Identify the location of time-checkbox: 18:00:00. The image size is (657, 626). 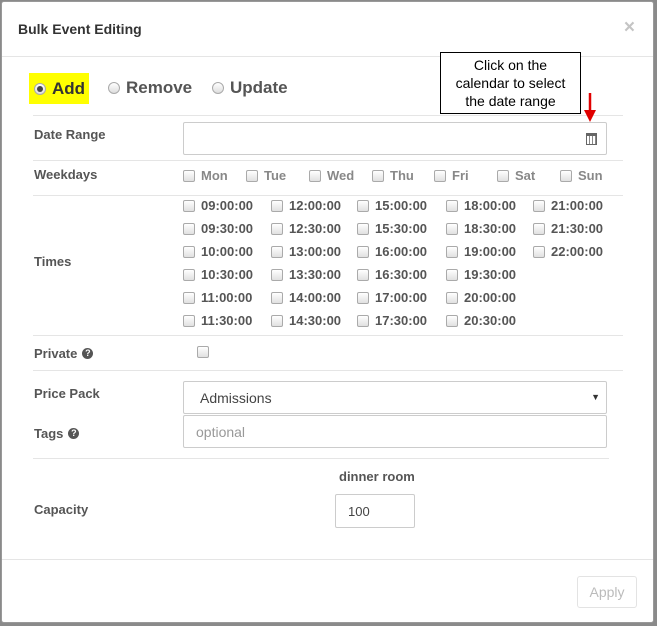
(481, 205).